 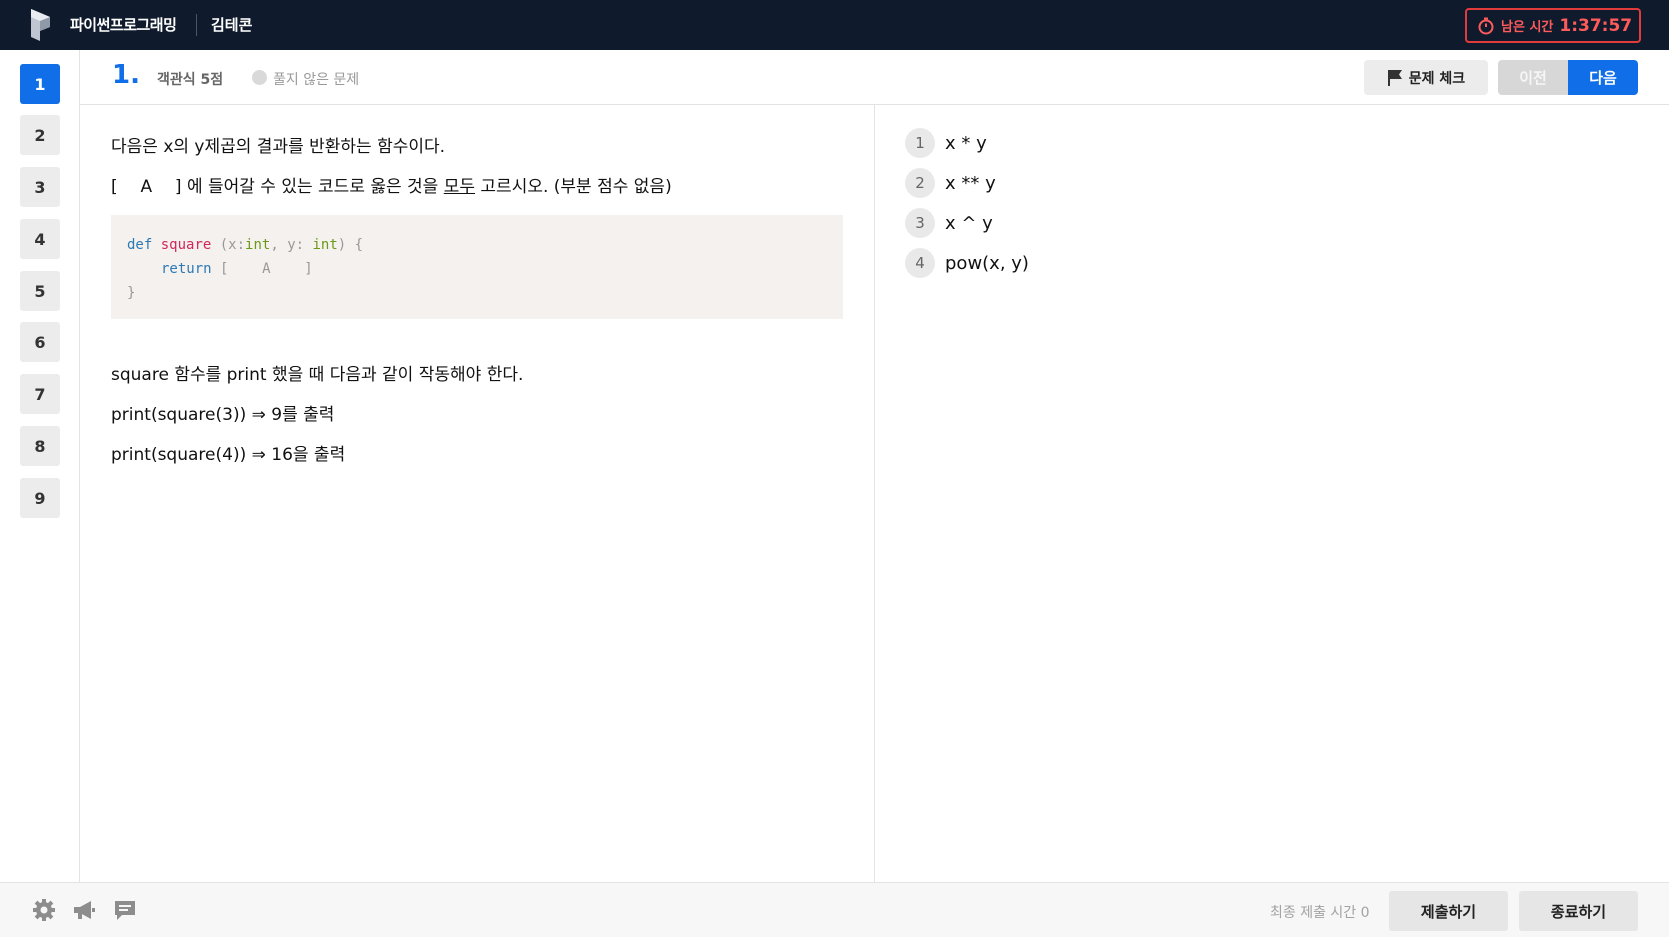 What do you see at coordinates (40, 135) in the screenshot?
I see `question-nav-2: 2` at bounding box center [40, 135].